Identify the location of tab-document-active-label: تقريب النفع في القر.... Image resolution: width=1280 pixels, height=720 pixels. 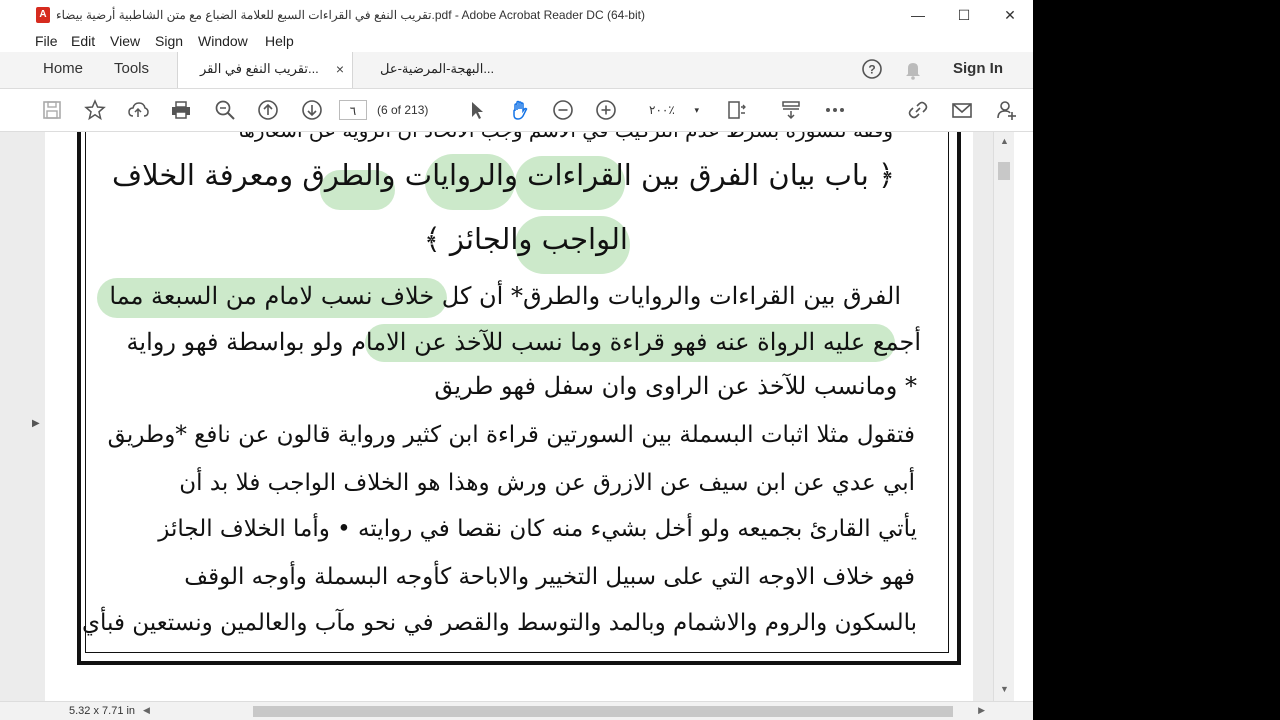
(259, 68).